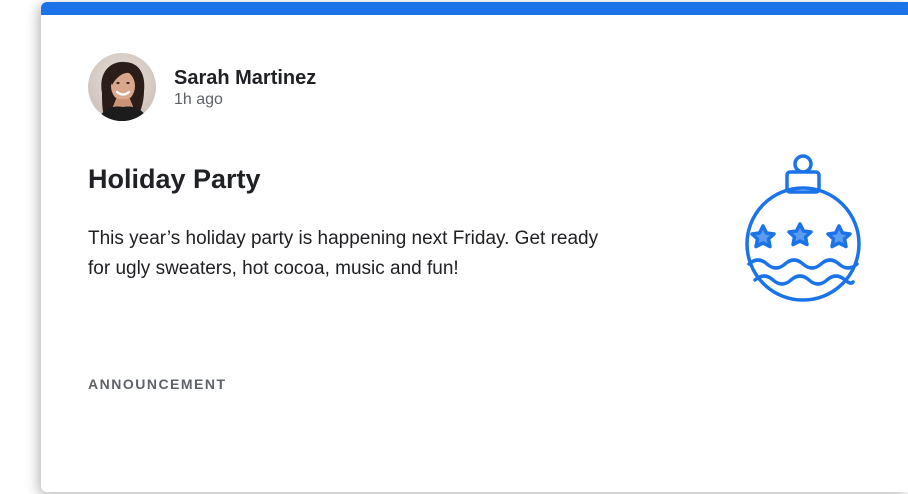  I want to click on post-author: Sarah Martinez 1h ago, so click(202, 87).